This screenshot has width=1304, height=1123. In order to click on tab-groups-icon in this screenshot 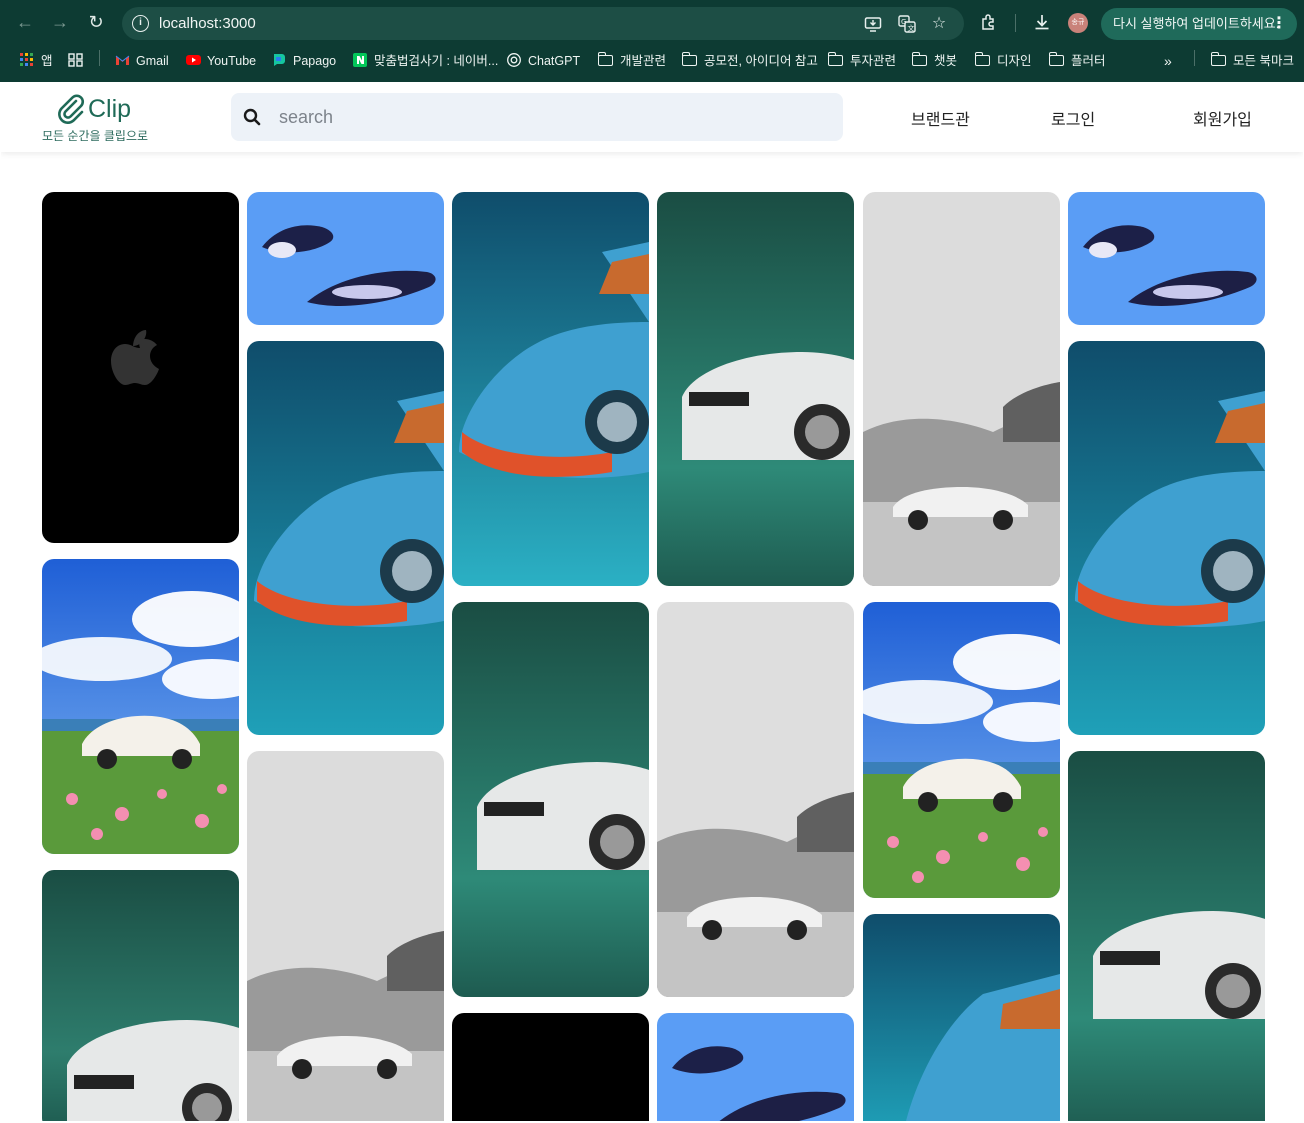, I will do `click(75, 60)`.